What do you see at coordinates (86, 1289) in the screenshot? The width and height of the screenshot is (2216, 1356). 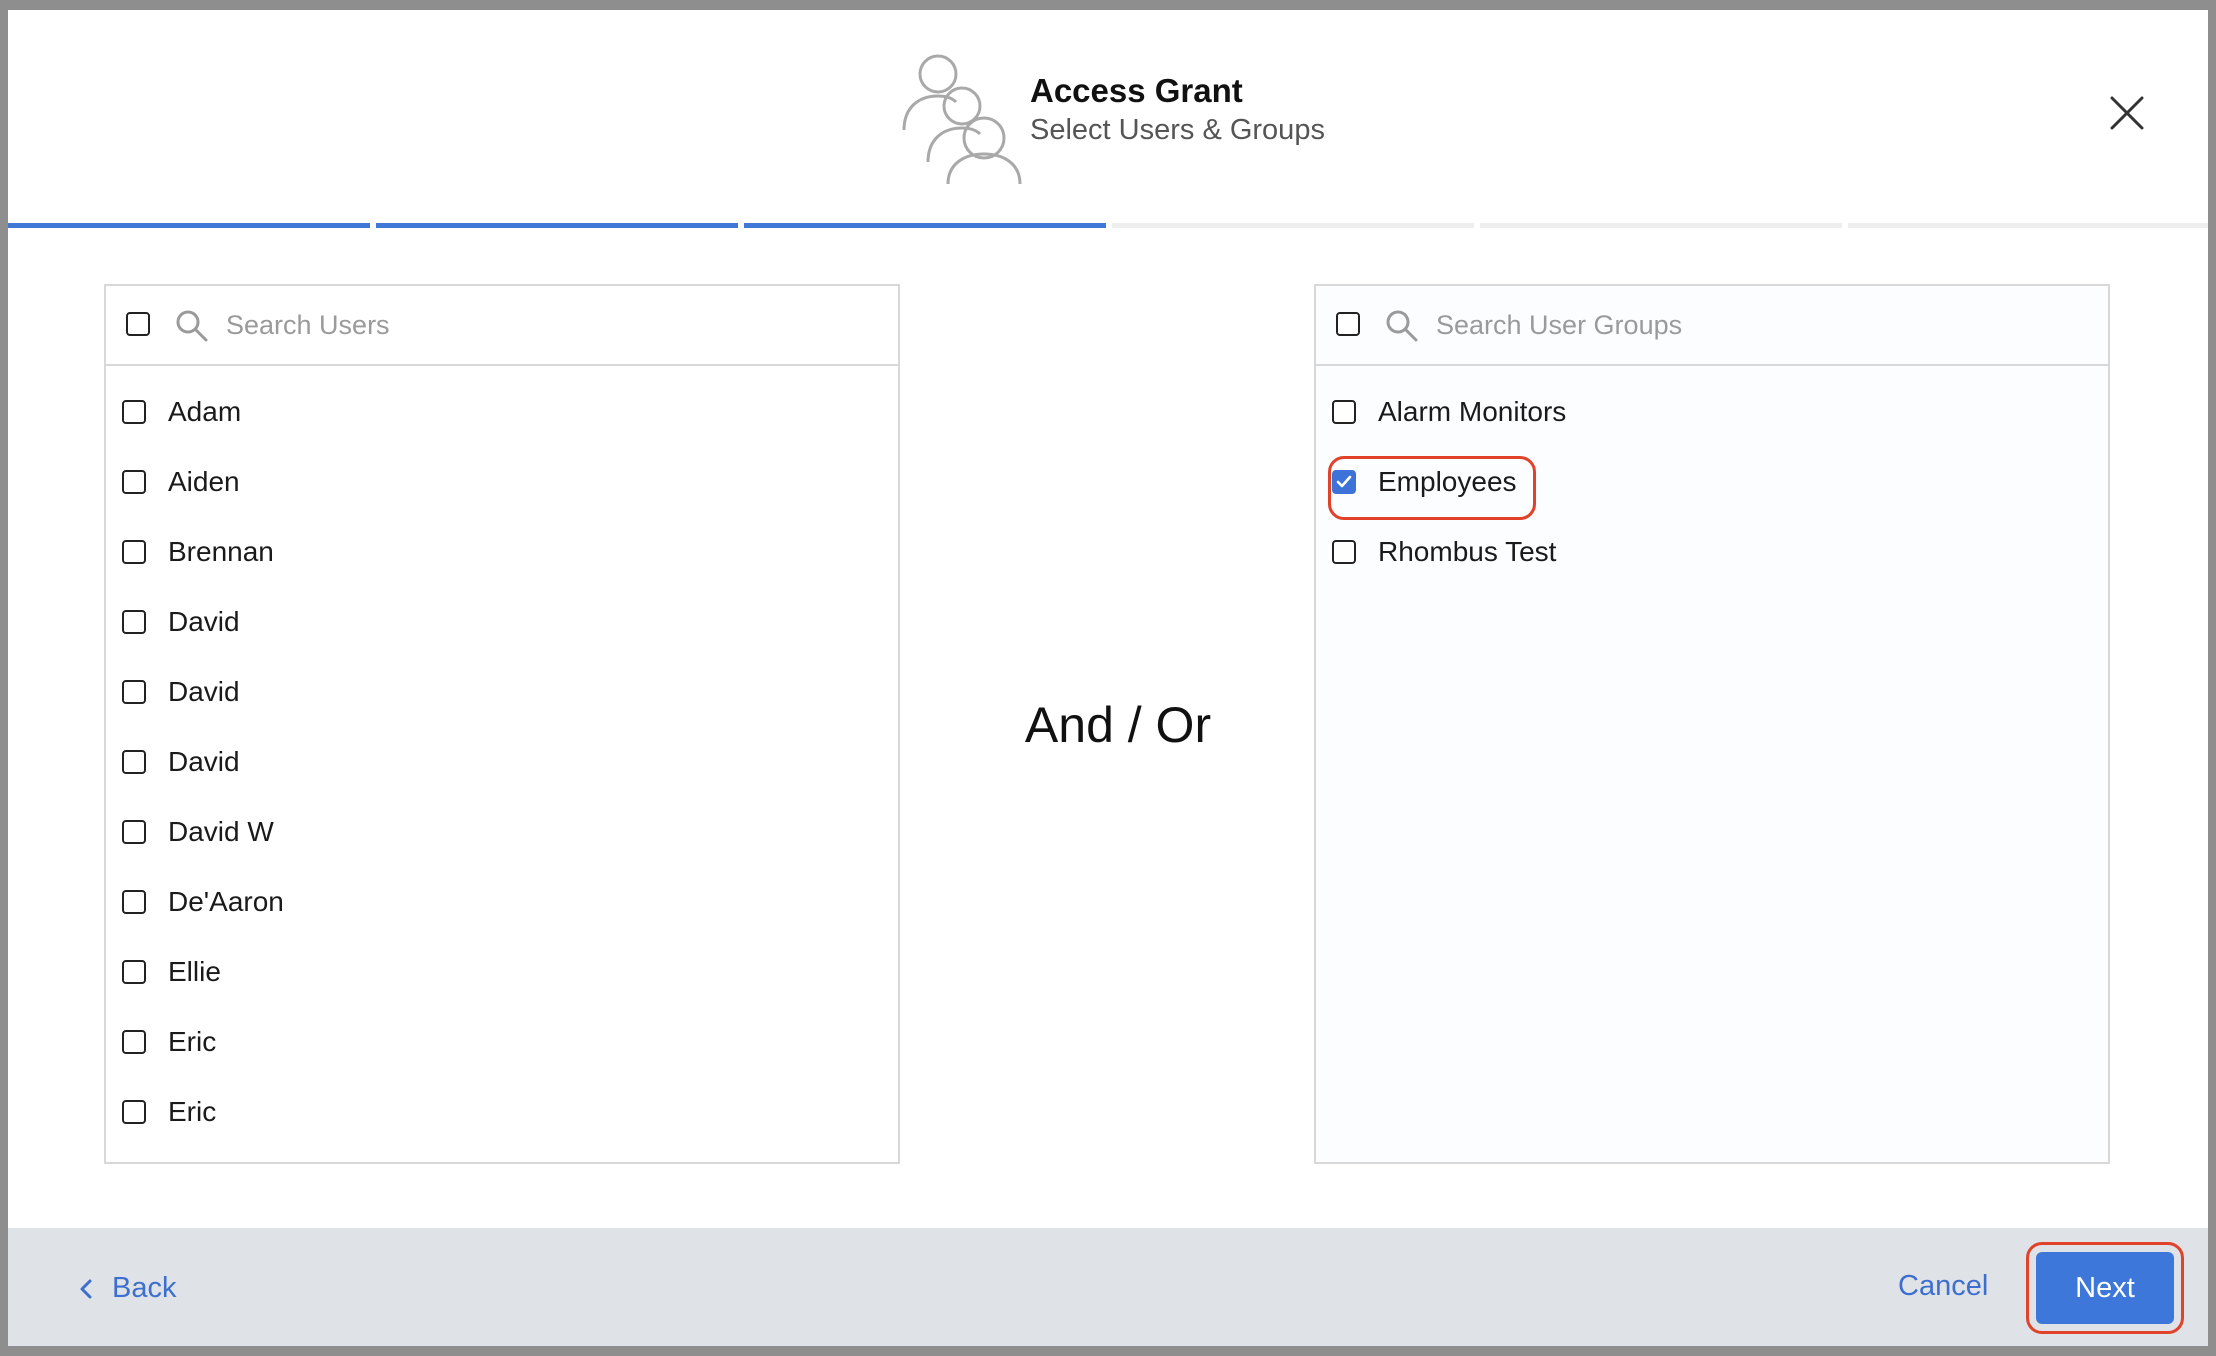 I see `chevron-left-icon` at bounding box center [86, 1289].